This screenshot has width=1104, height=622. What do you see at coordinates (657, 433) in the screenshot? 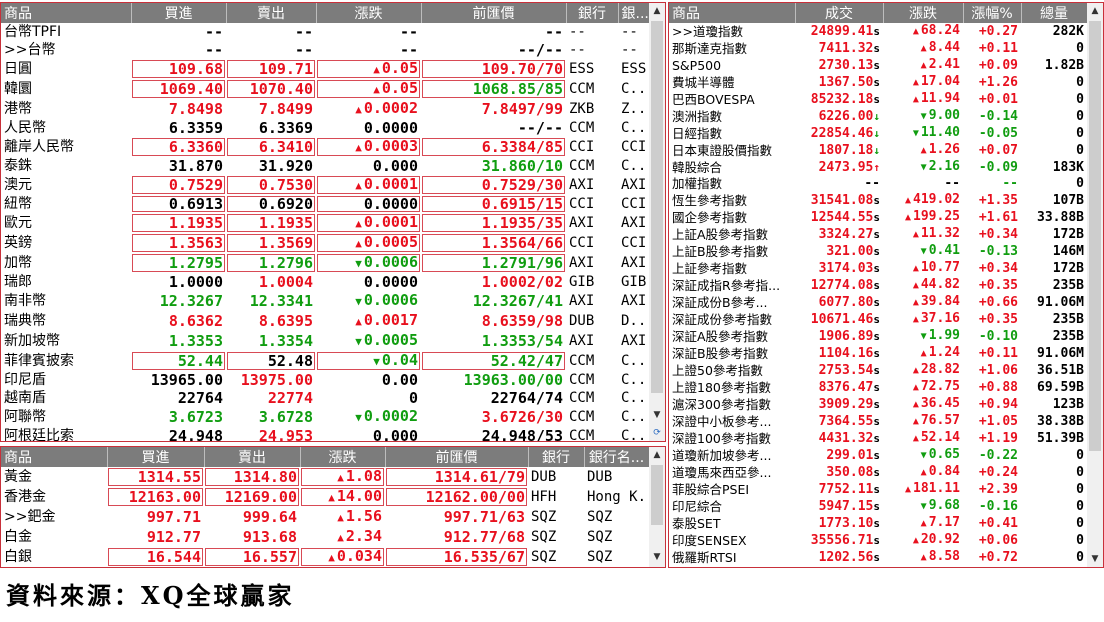
I see `resize-icon: ⟳` at bounding box center [657, 433].